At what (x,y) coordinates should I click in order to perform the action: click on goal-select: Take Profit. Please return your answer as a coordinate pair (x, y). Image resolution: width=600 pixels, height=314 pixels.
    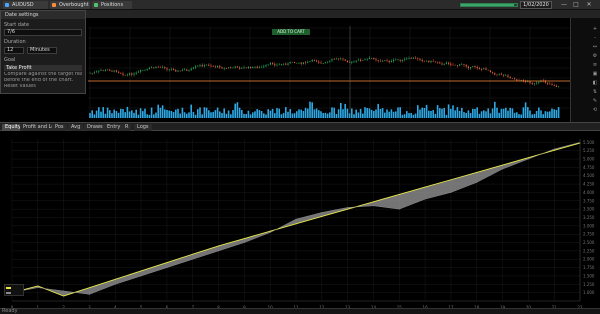
    Looking at the image, I should click on (43, 68).